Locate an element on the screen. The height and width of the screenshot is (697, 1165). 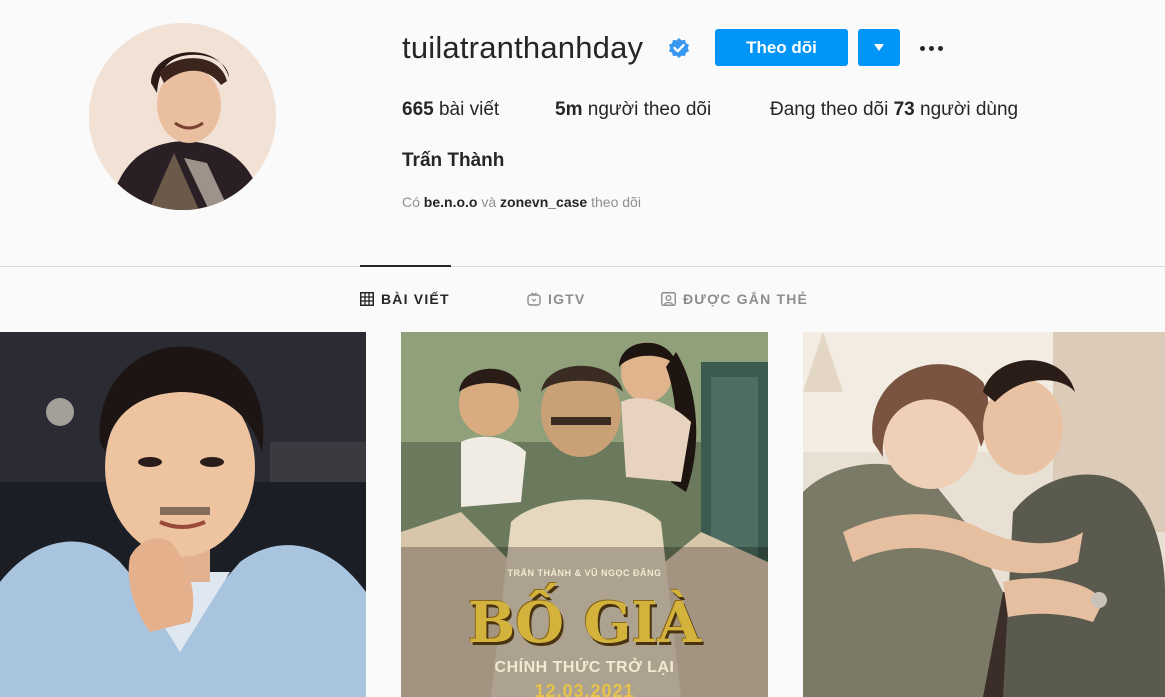
following-stat: Đang theo dõi 73 người dùng is located at coordinates (894, 110).